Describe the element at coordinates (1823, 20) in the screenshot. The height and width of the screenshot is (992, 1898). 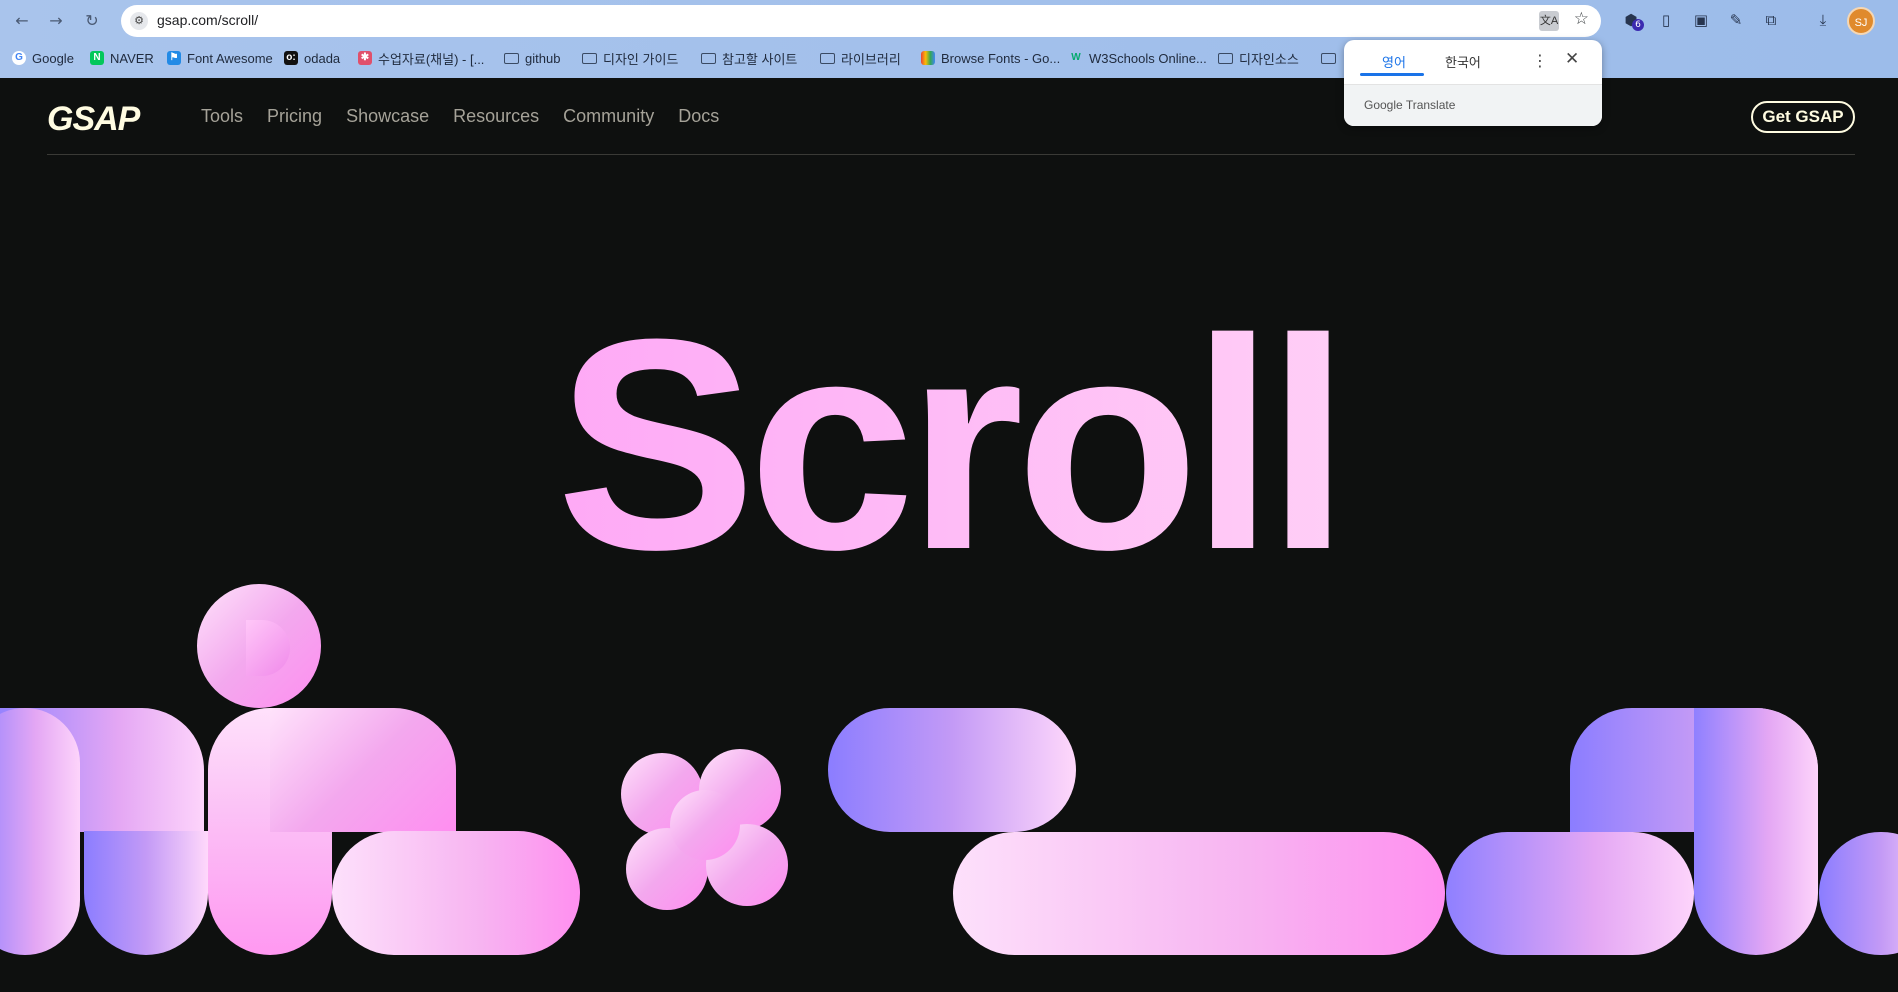
I see `download-icon: ⤓` at that location.